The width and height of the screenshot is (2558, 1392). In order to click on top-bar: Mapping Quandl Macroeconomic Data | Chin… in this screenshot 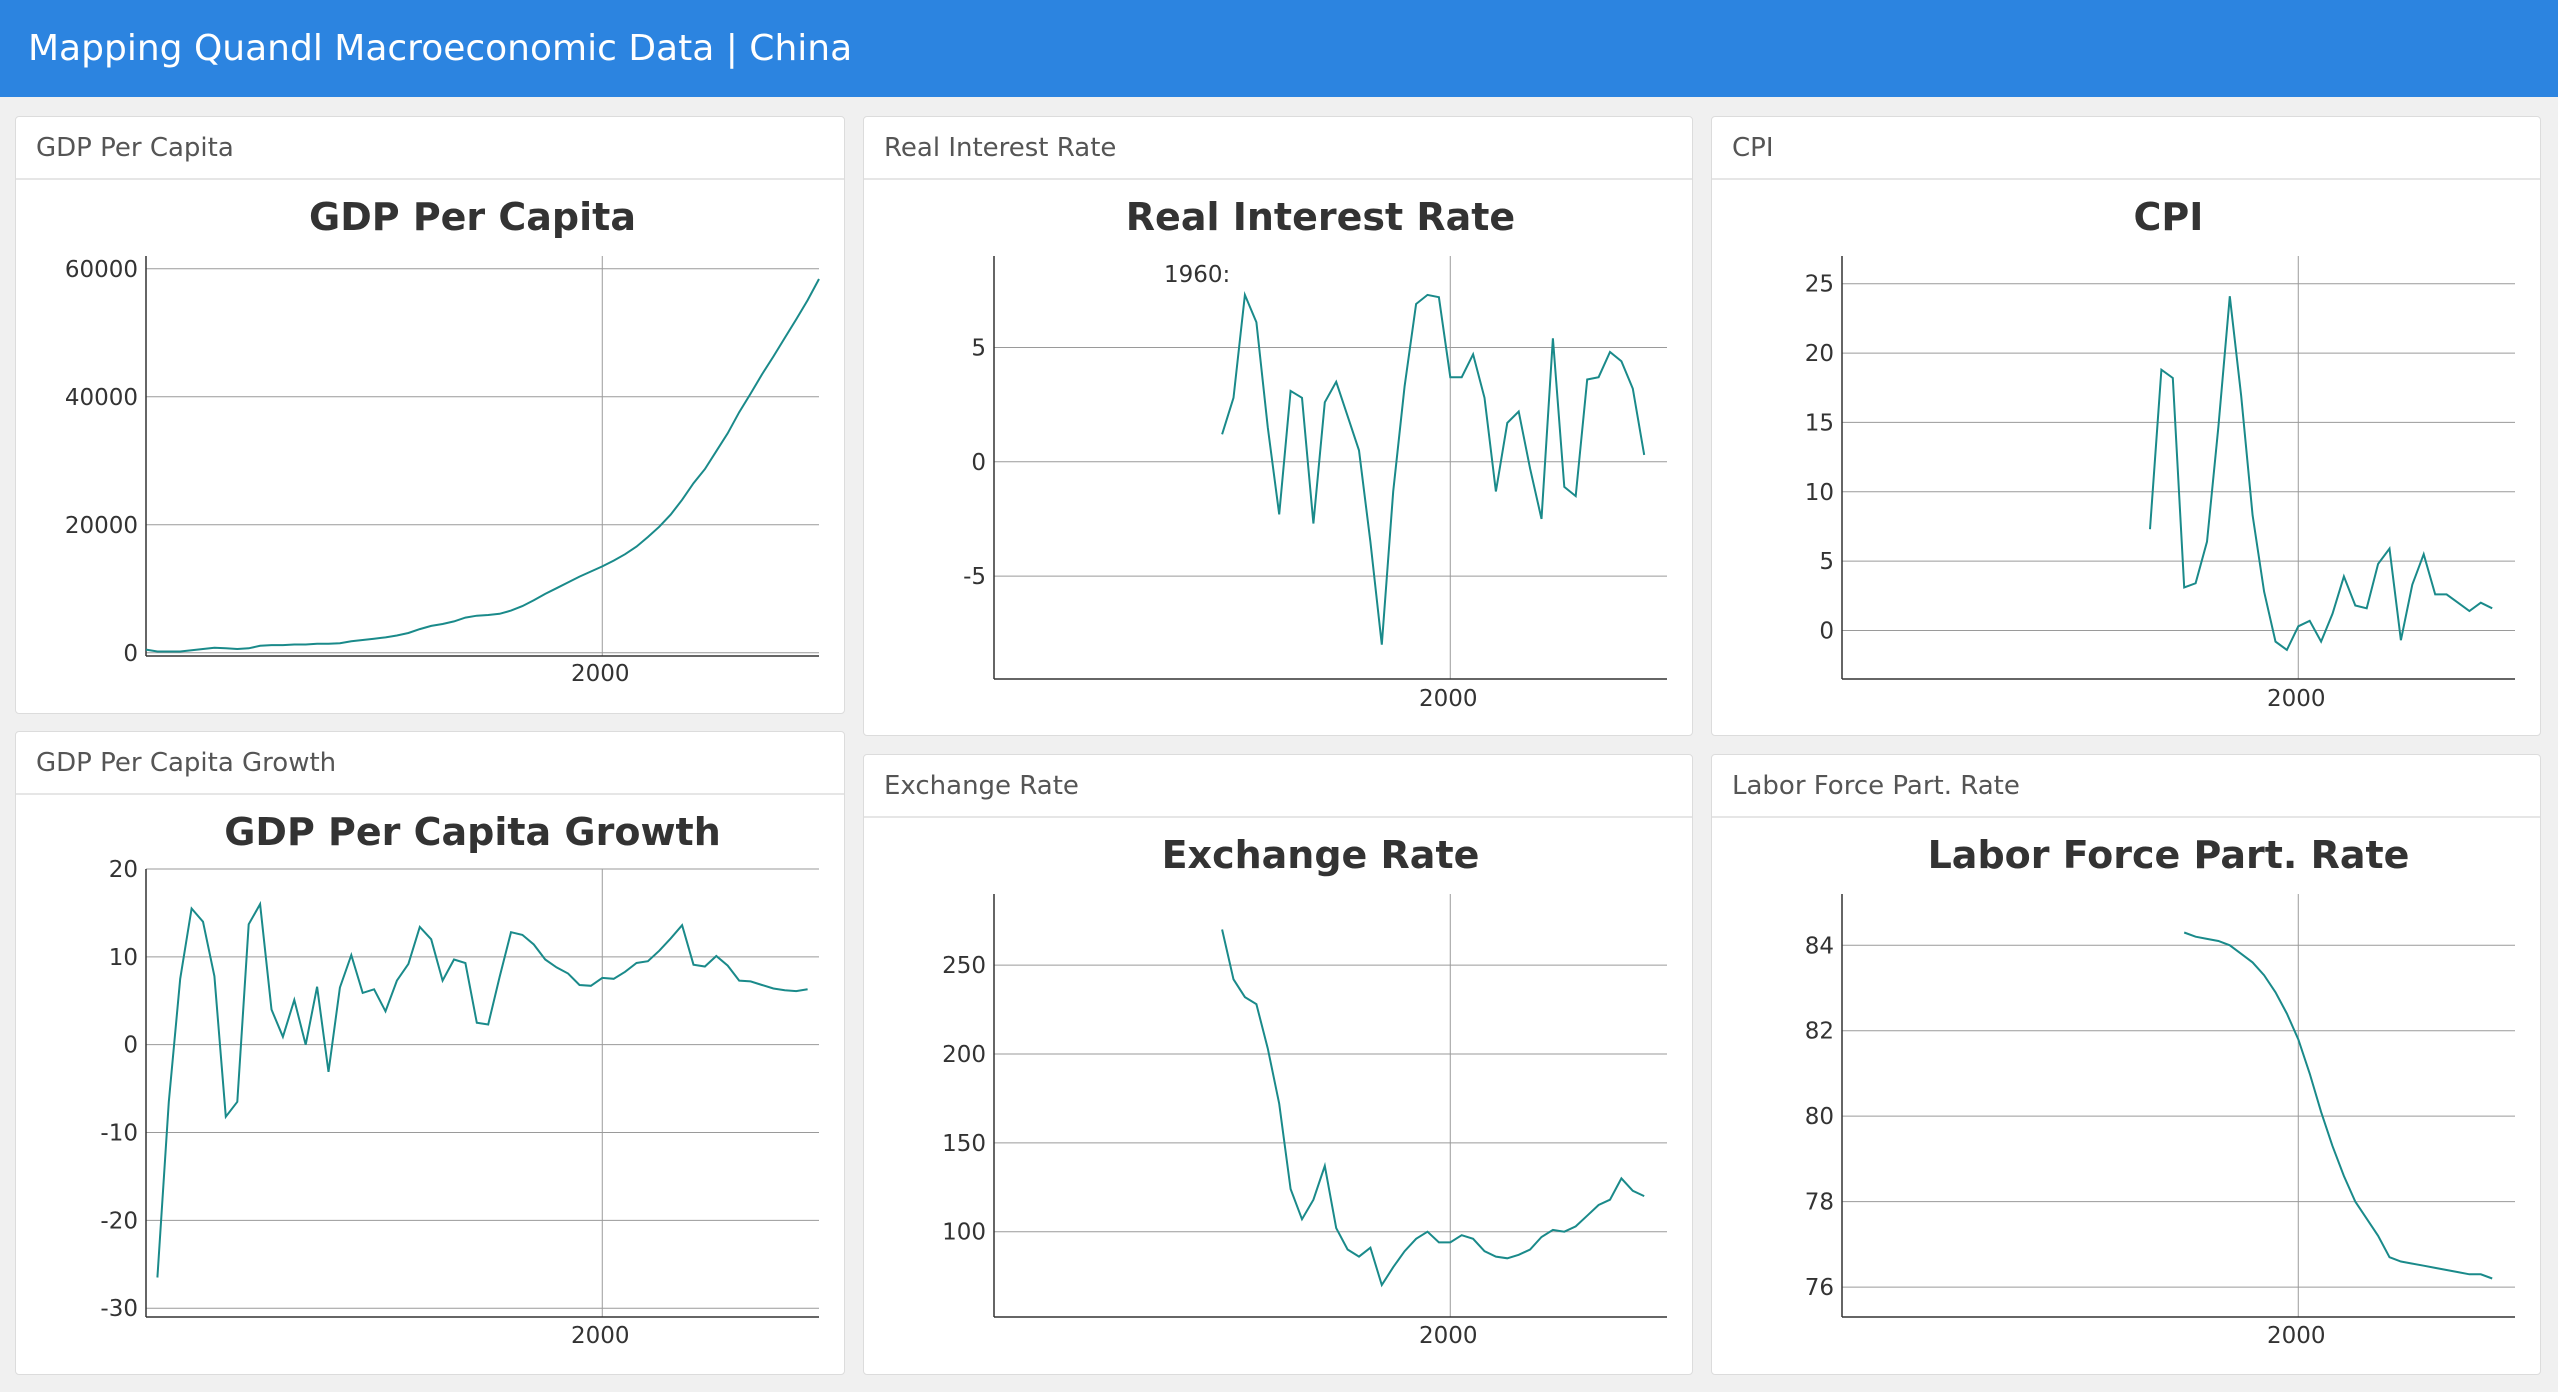, I will do `click(1279, 48)`.